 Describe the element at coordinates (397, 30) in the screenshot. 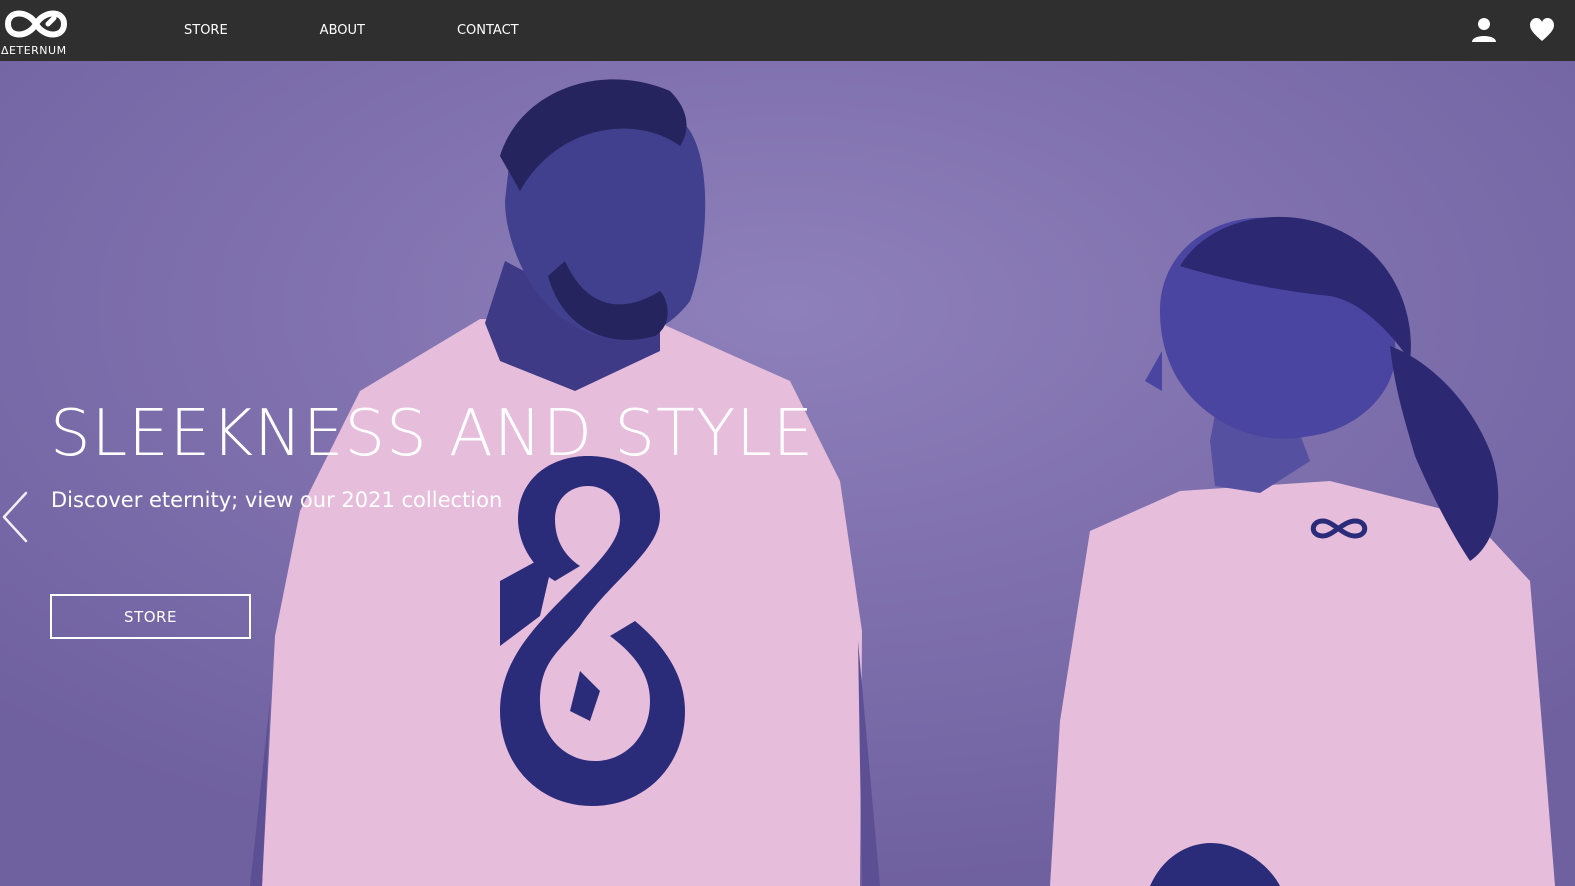

I see `main-nav: STORE ABOUT CONTACT` at that location.